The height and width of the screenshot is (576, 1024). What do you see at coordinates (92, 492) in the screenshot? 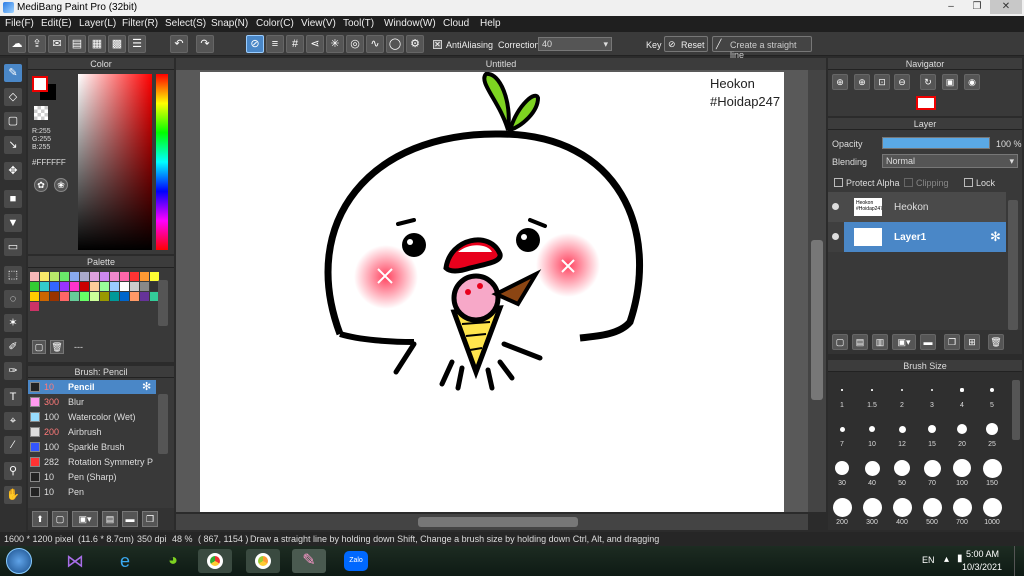
I see `brush-item: 10 Pen` at bounding box center [92, 492].